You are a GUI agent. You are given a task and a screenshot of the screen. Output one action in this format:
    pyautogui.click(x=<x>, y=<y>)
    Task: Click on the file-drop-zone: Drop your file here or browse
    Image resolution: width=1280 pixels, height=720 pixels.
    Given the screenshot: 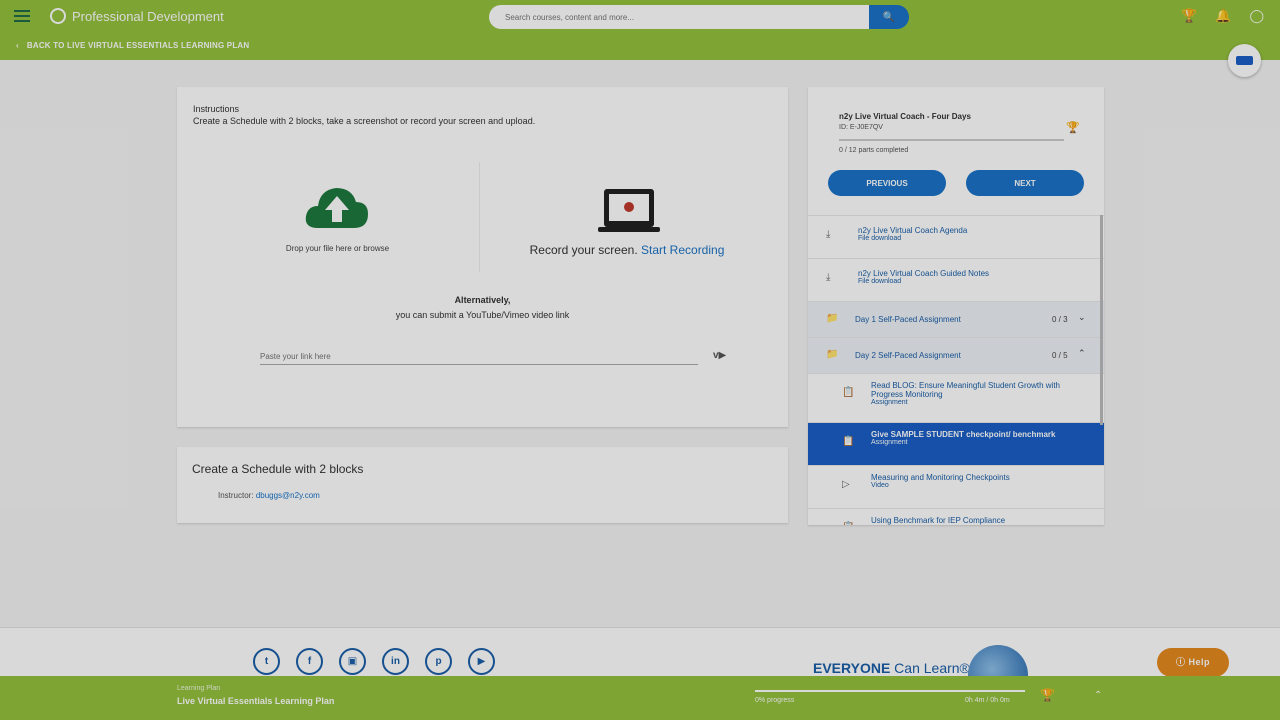 What is the action you would take?
    pyautogui.click(x=337, y=217)
    